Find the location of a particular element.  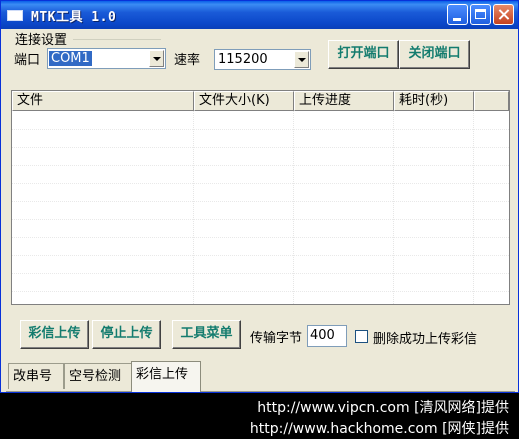

port-value: COM1 is located at coordinates (70, 58).